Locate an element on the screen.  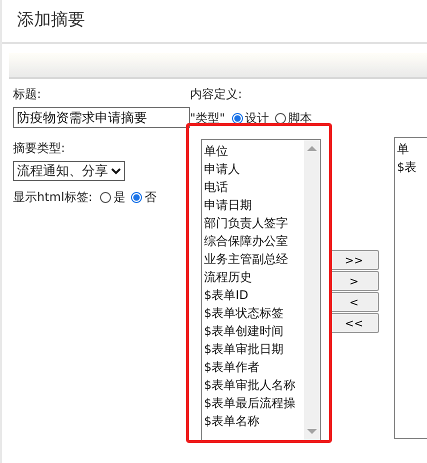
radio-label: 设计 is located at coordinates (257, 118).